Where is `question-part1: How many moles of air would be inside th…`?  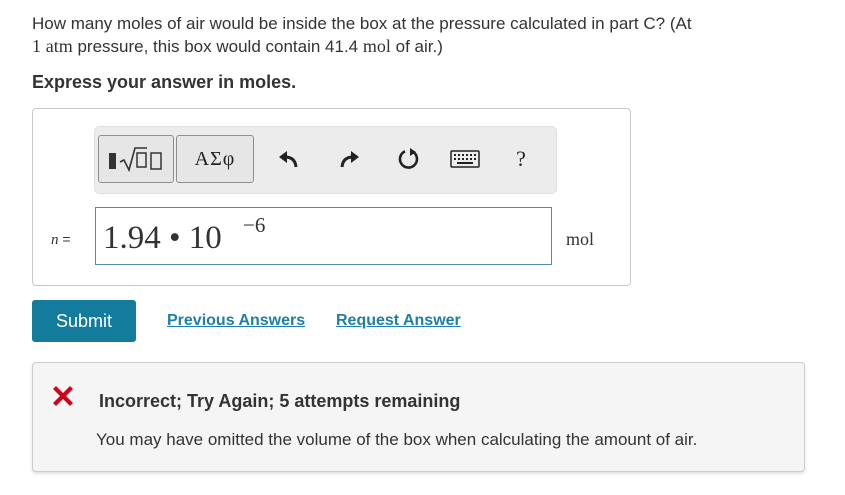 question-part1: How many moles of air would be inside th… is located at coordinates (362, 23).